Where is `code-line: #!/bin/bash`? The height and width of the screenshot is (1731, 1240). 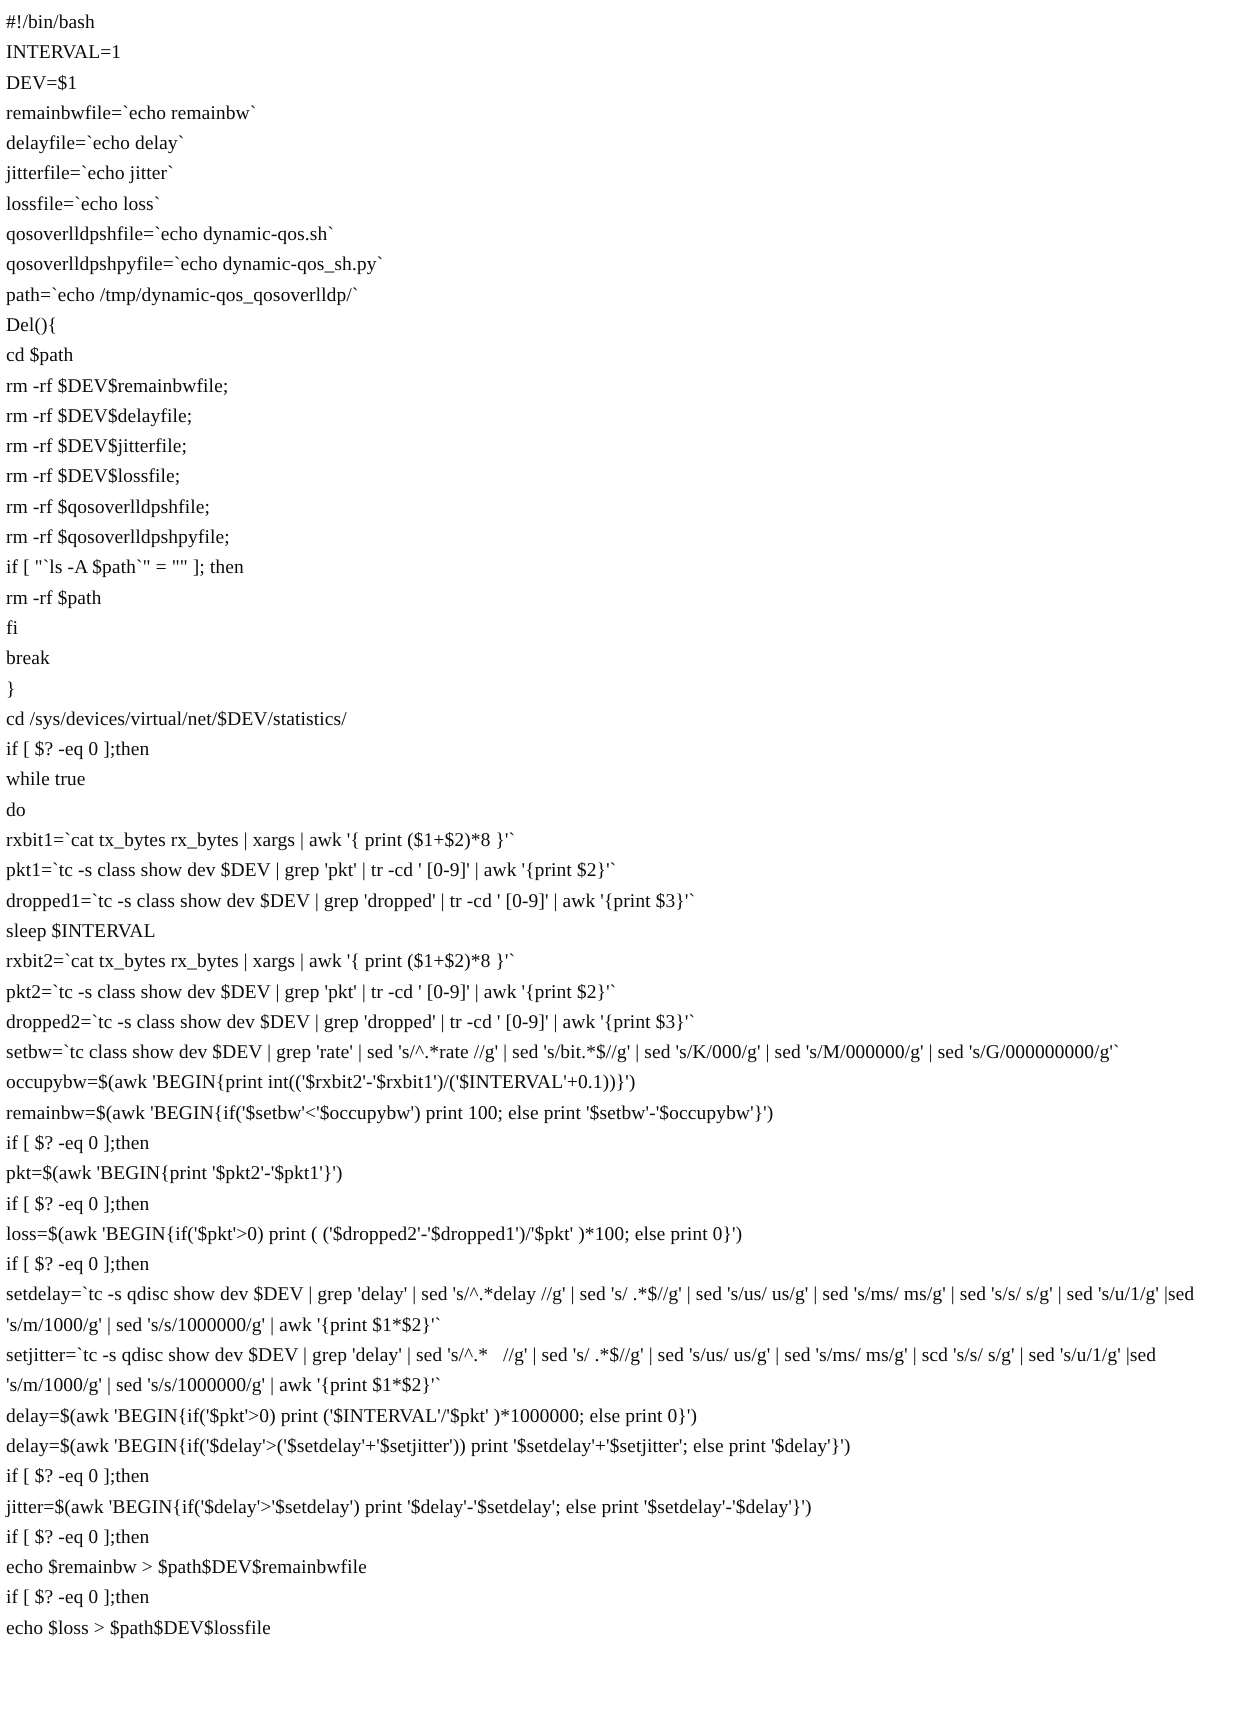
code-line: #!/bin/bash is located at coordinates (50, 22).